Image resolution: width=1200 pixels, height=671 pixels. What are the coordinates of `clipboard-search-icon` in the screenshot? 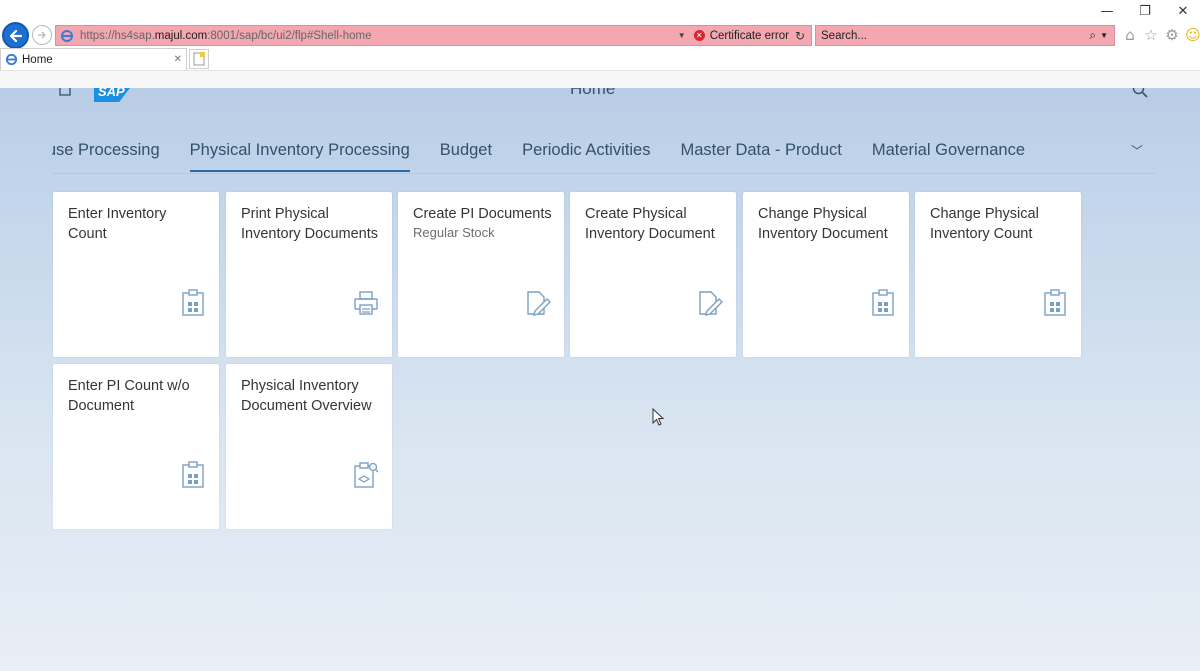 It's located at (366, 475).